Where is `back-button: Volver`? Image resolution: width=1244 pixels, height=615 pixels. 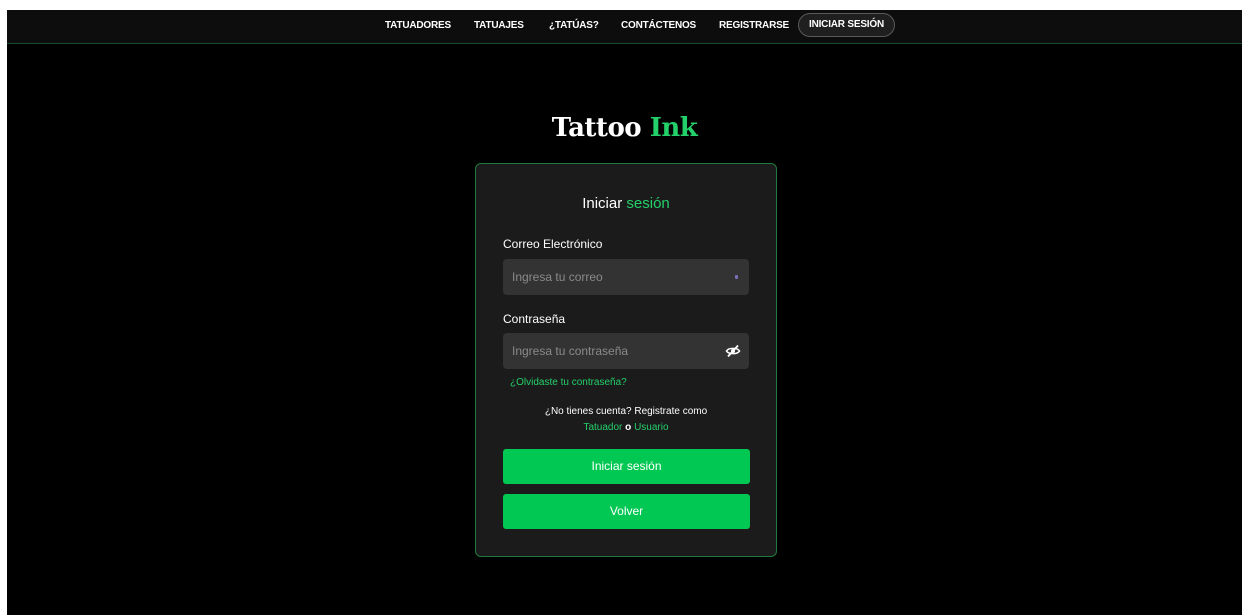 back-button: Volver is located at coordinates (626, 511).